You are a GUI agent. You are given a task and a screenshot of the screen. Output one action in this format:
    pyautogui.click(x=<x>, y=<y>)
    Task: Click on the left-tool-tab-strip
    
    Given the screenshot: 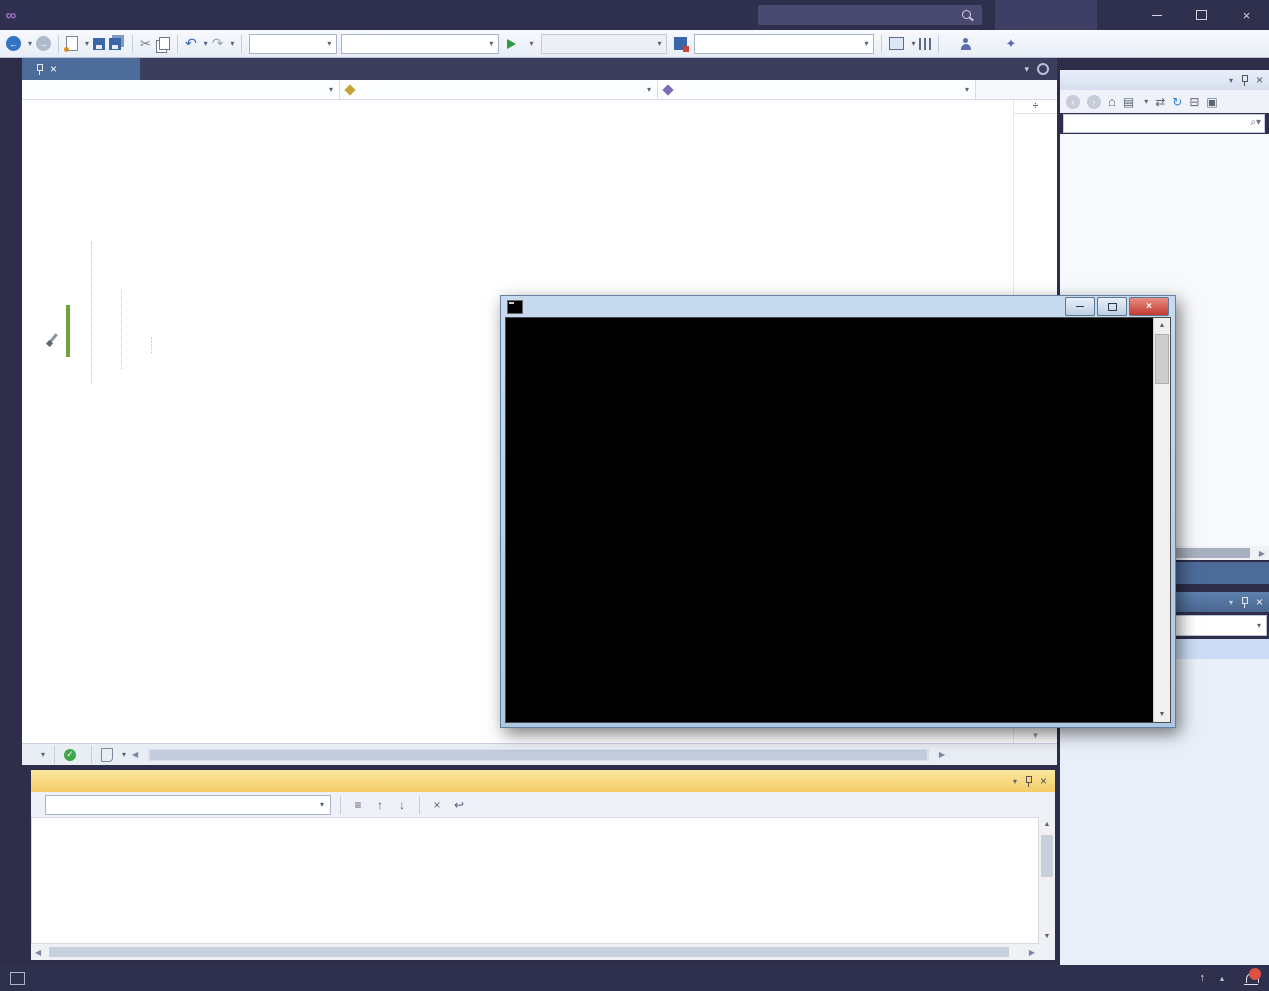 What is the action you would take?
    pyautogui.click(x=11, y=511)
    